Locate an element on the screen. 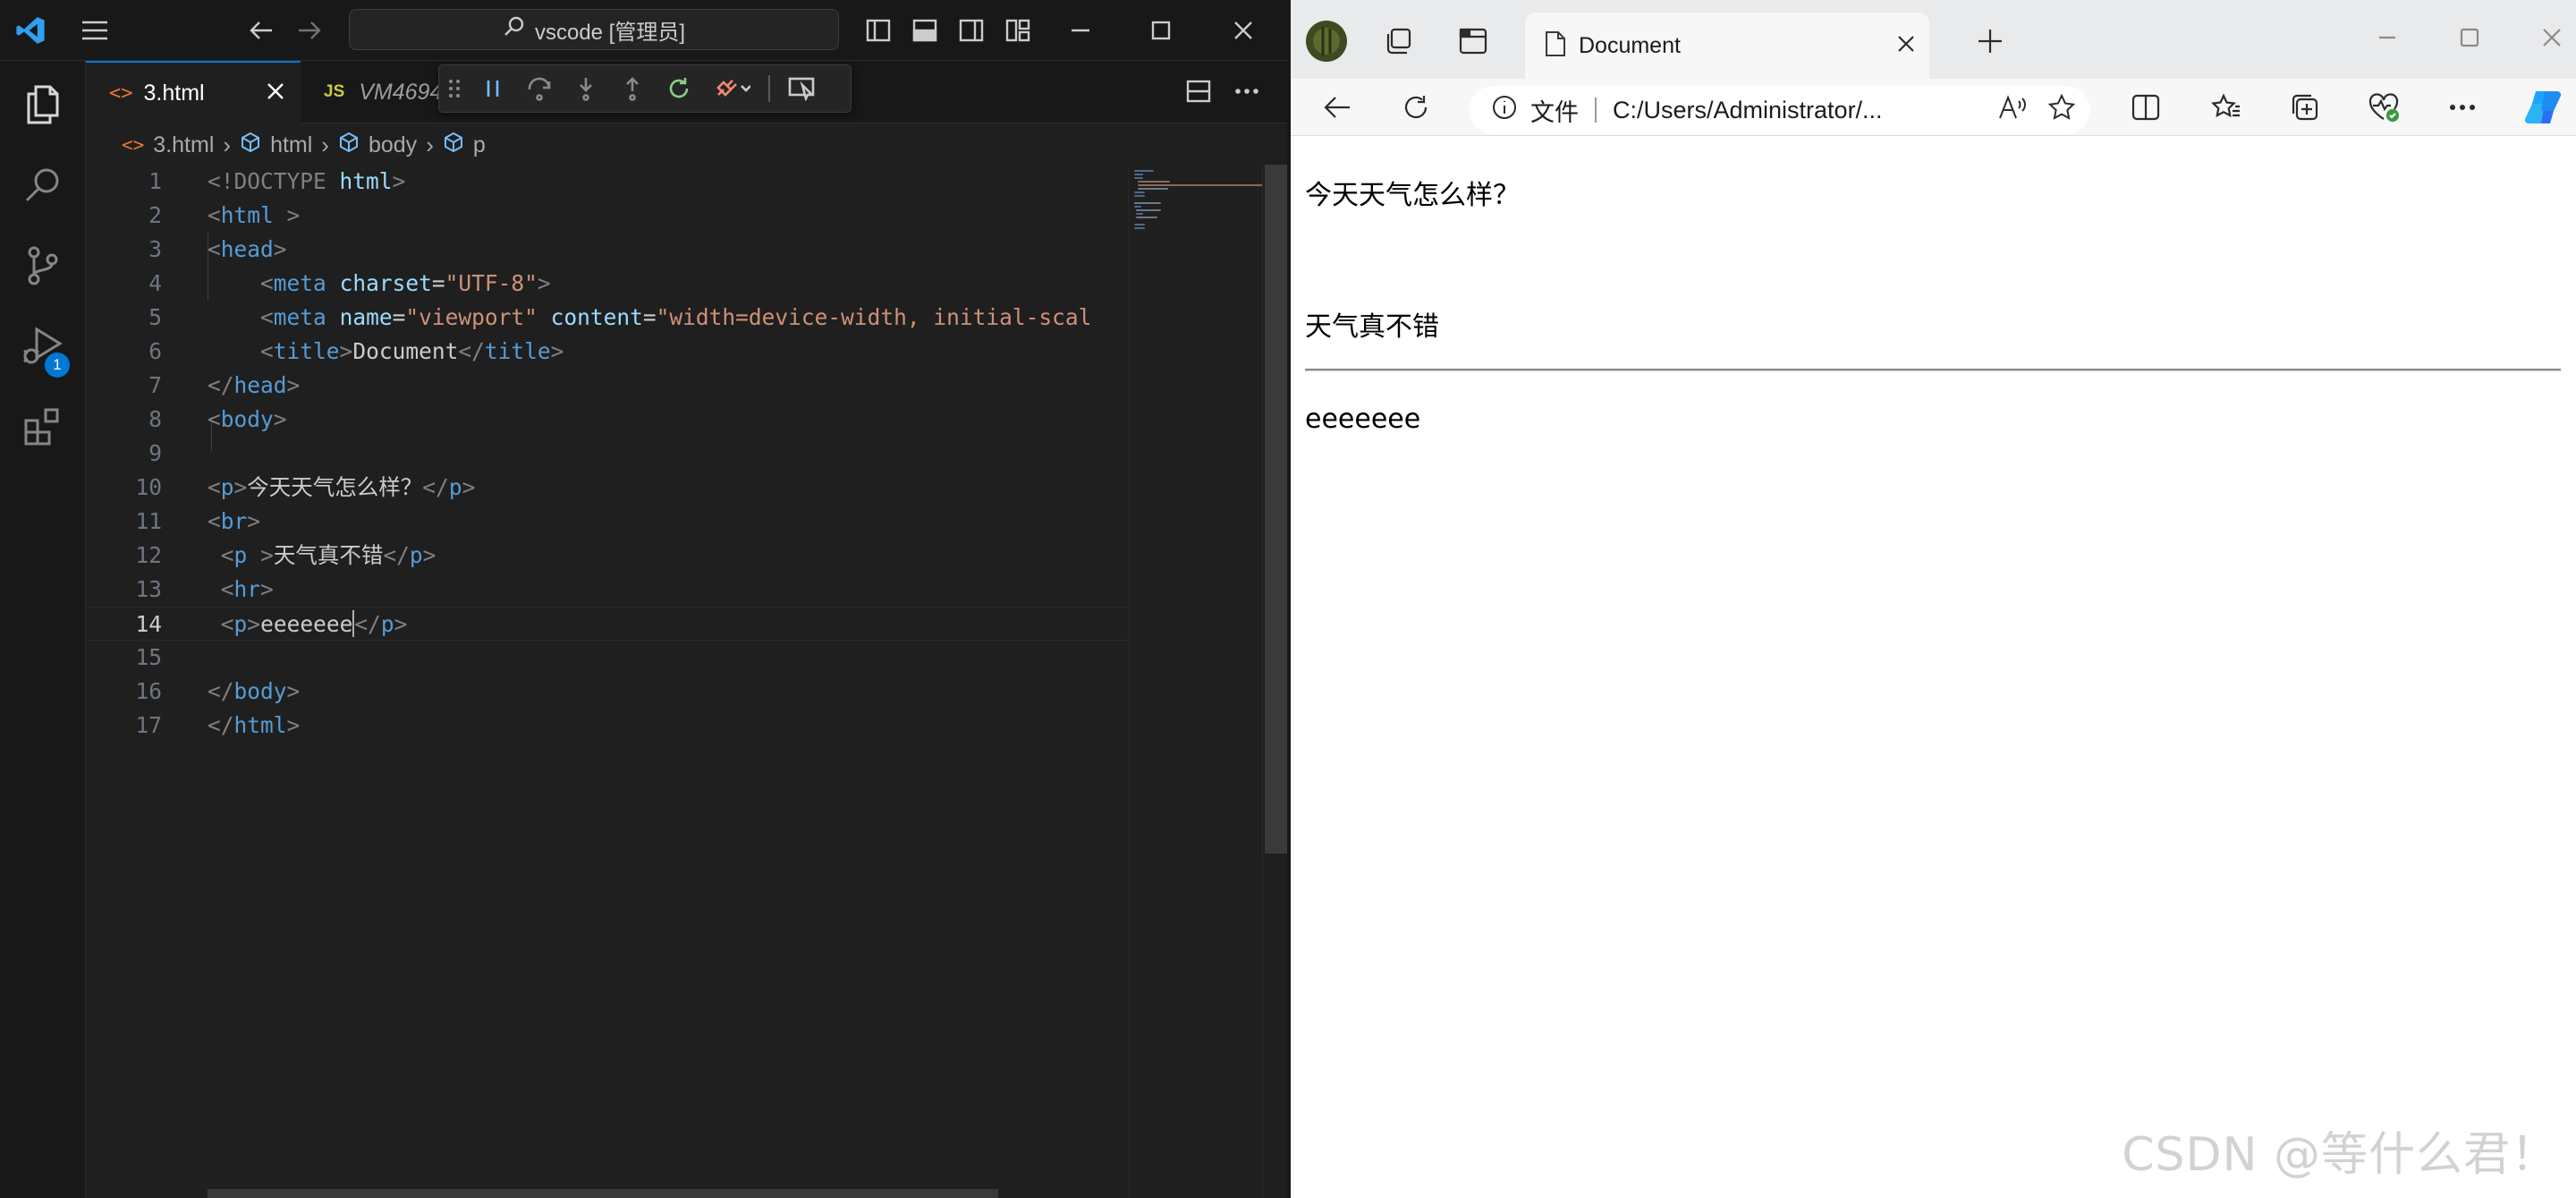 This screenshot has height=1198, width=2576. string-token: "viewport" is located at coordinates (471, 317).